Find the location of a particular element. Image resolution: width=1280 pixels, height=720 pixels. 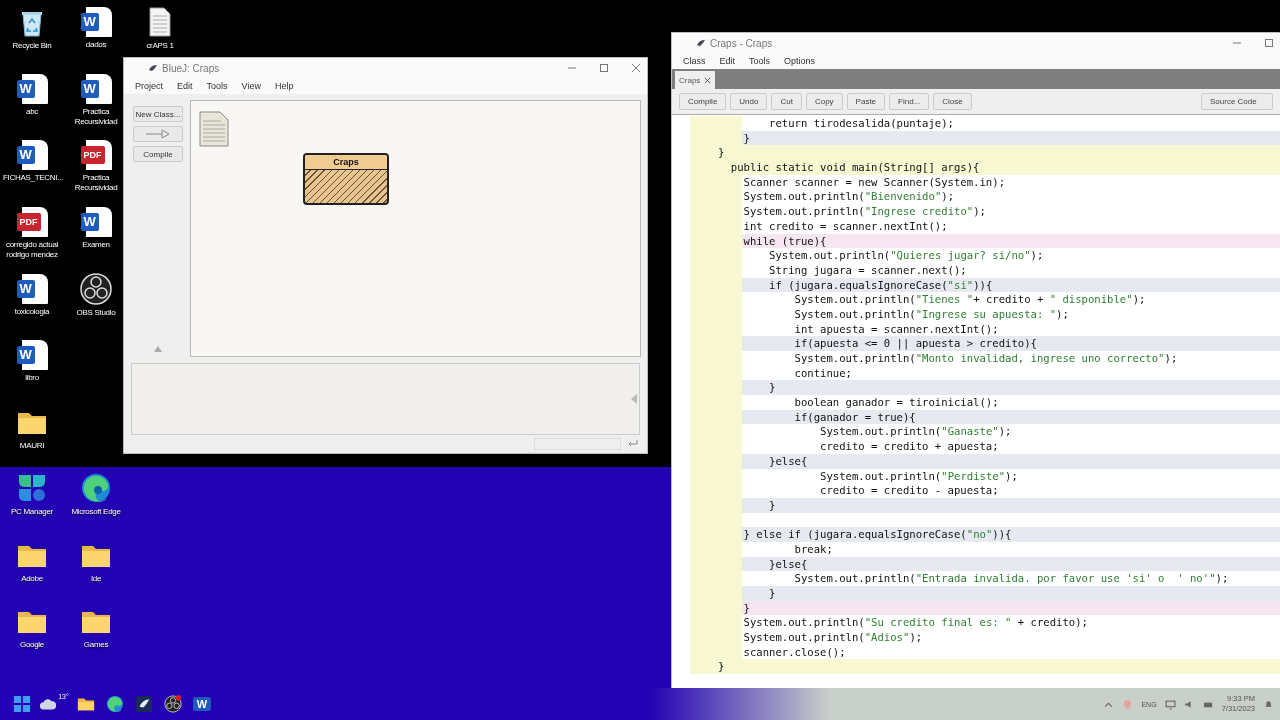

triangle-icon is located at coordinates (158, 349).